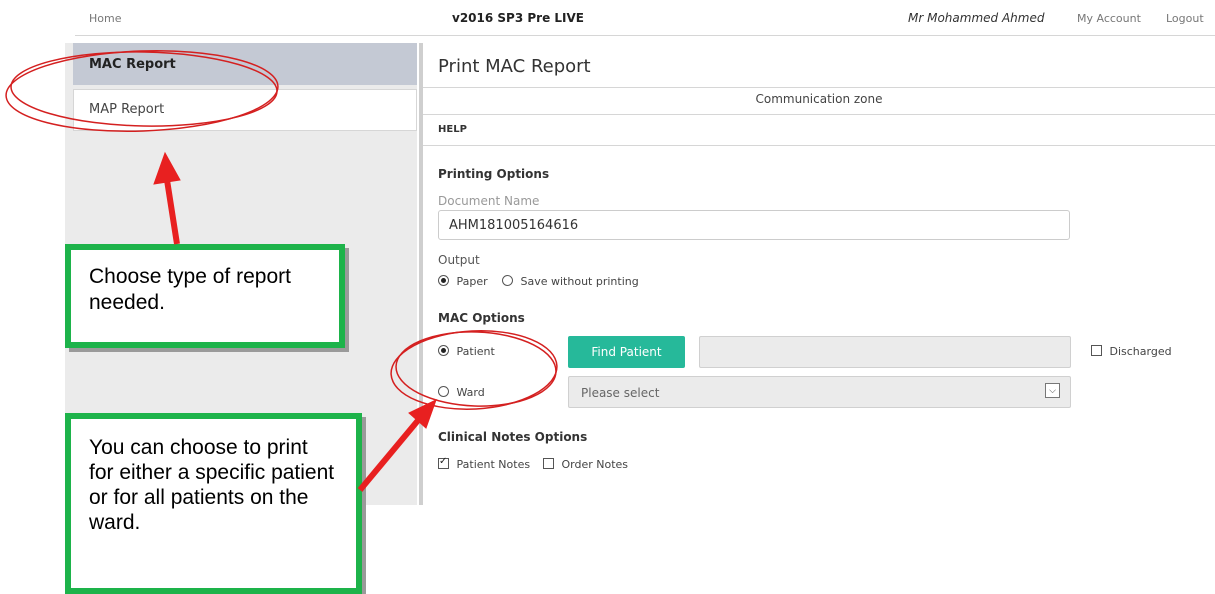 Image resolution: width=1215 pixels, height=594 pixels. What do you see at coordinates (626, 352) in the screenshot?
I see `find-patient-button: Find Patient` at bounding box center [626, 352].